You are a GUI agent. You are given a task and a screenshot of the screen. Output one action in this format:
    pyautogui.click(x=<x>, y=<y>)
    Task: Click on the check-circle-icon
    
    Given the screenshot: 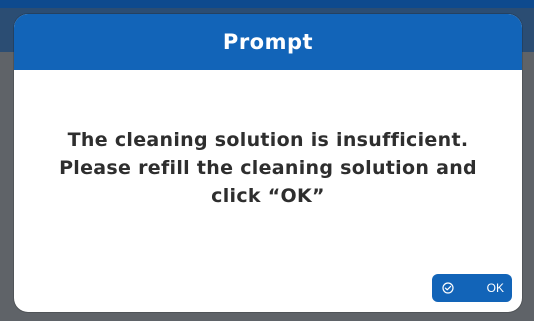 What is the action you would take?
    pyautogui.click(x=447, y=288)
    